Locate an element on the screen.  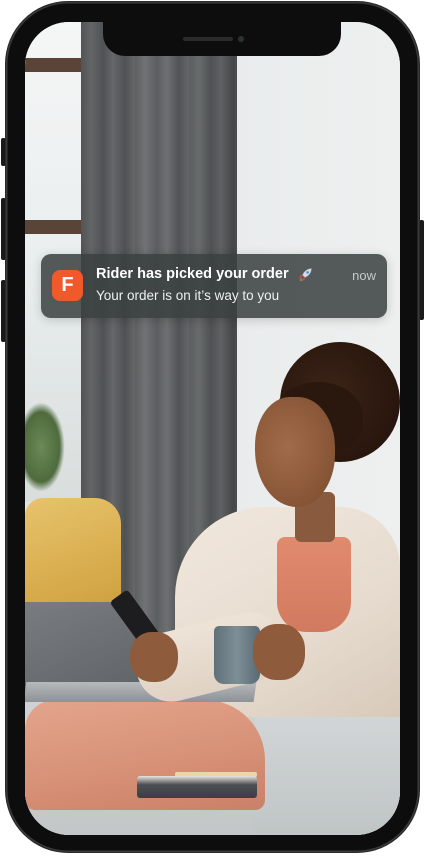
person-top is located at coordinates (314, 584).